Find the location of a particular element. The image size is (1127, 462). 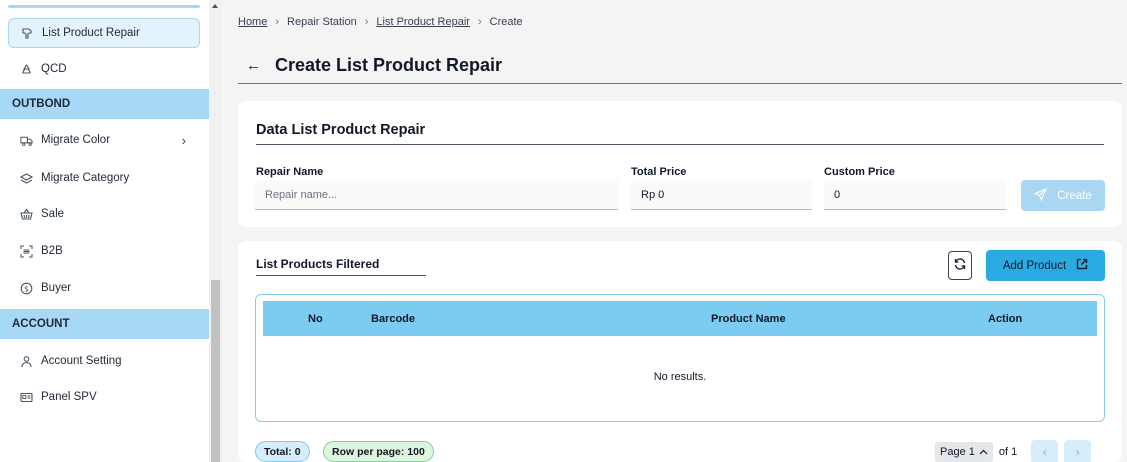

back-arrow-icon: ← is located at coordinates (253, 65).